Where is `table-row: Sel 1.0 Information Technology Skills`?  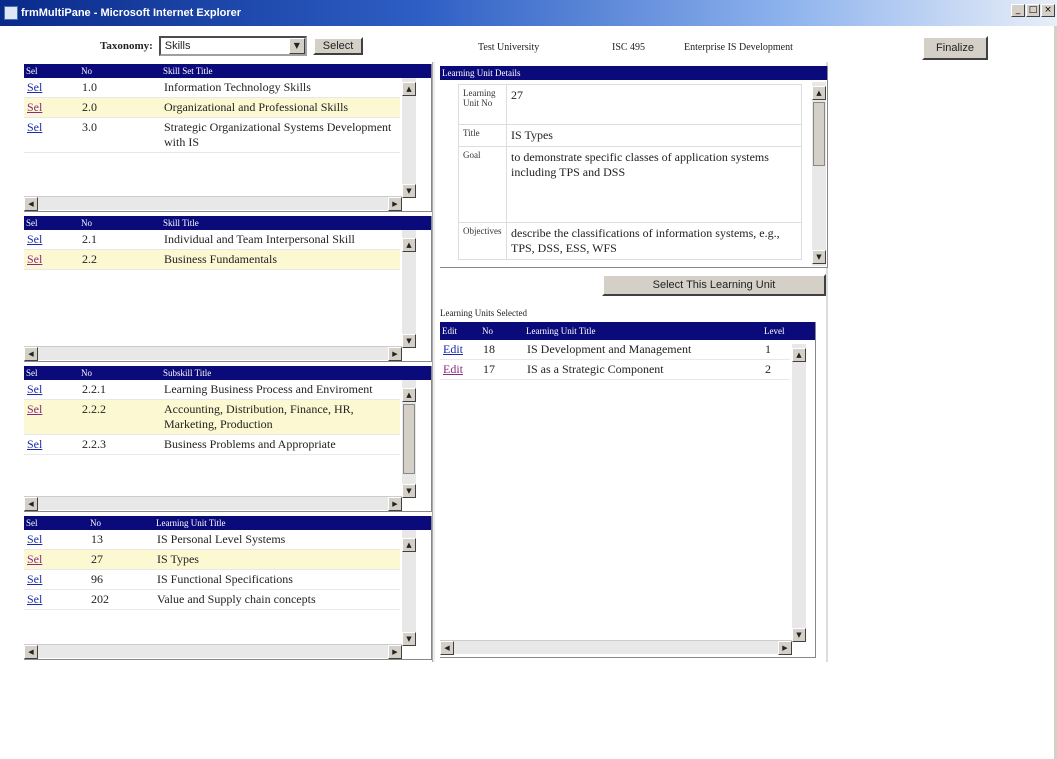 table-row: Sel 1.0 Information Technology Skills is located at coordinates (212, 88).